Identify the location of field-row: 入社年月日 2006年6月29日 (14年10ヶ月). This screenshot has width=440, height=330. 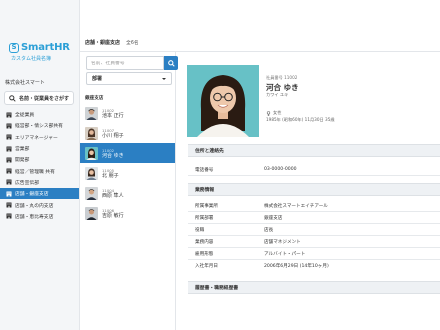
(314, 266).